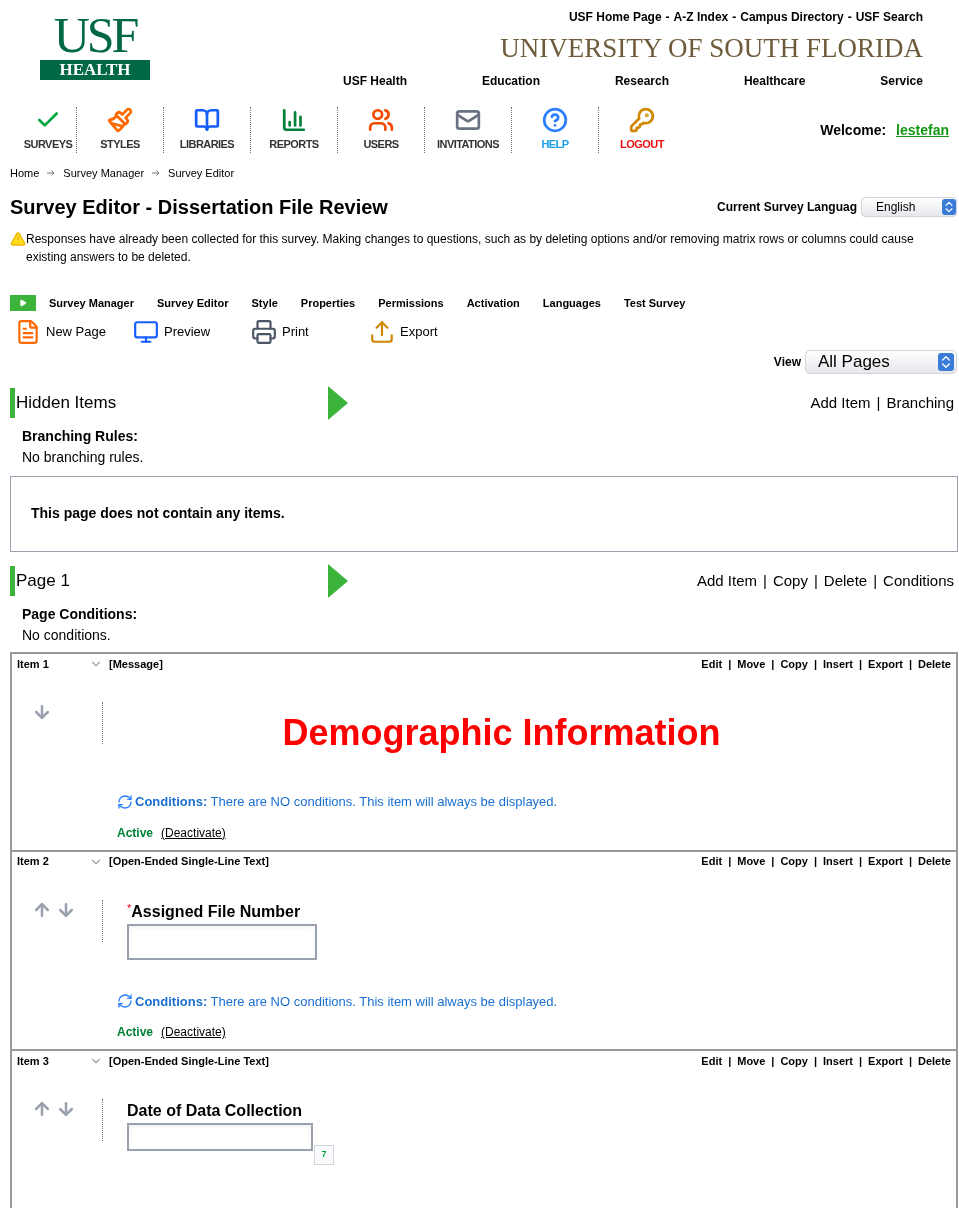 This screenshot has width=959, height=1208. What do you see at coordinates (901, 81) in the screenshot?
I see `nav-link: Service` at bounding box center [901, 81].